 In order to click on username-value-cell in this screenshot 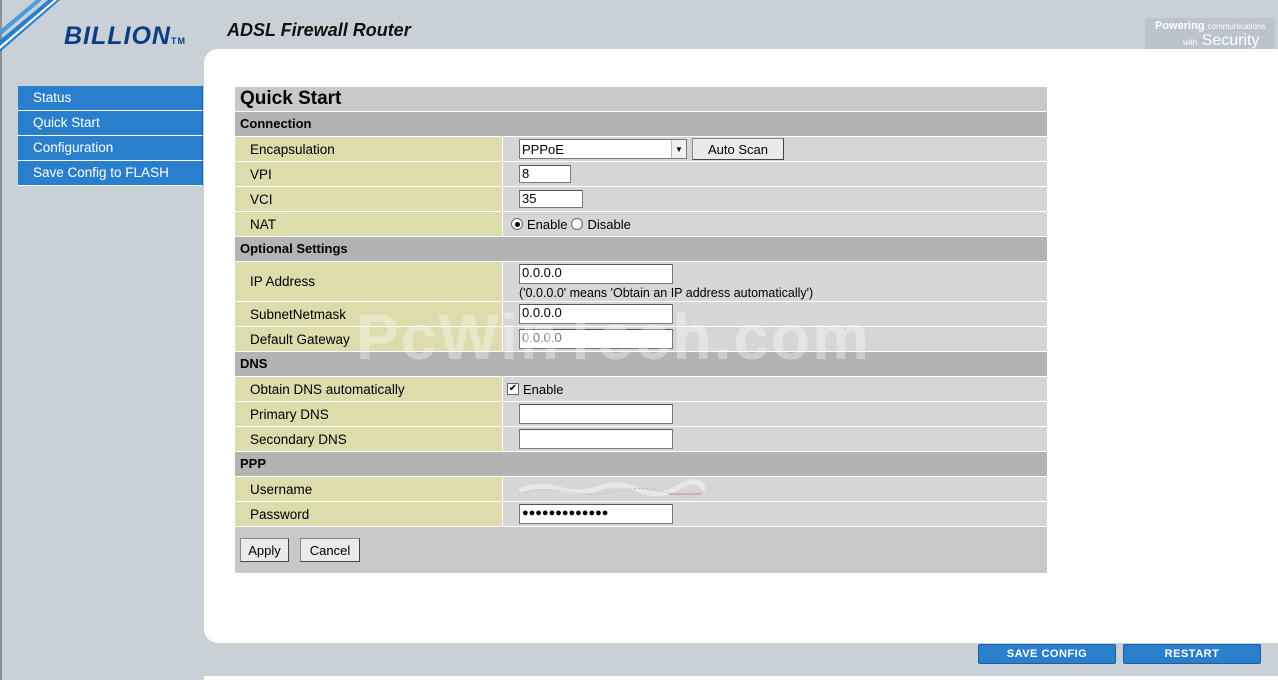, I will do `click(775, 489)`.